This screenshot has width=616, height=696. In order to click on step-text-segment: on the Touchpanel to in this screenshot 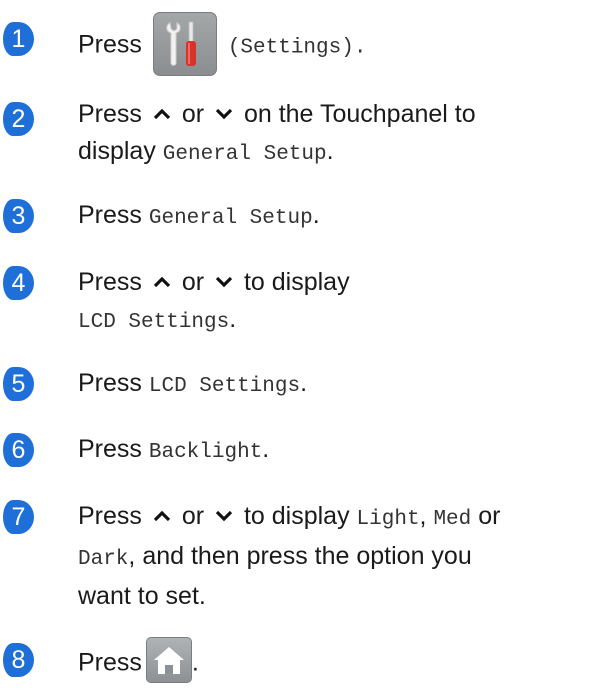, I will do `click(359, 114)`.